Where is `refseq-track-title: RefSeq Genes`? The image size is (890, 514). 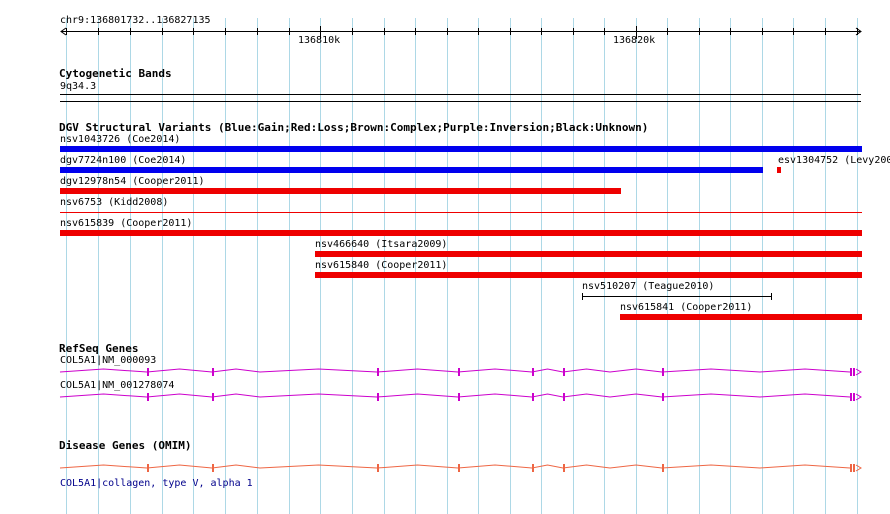
refseq-track-title: RefSeq Genes is located at coordinates (98, 348).